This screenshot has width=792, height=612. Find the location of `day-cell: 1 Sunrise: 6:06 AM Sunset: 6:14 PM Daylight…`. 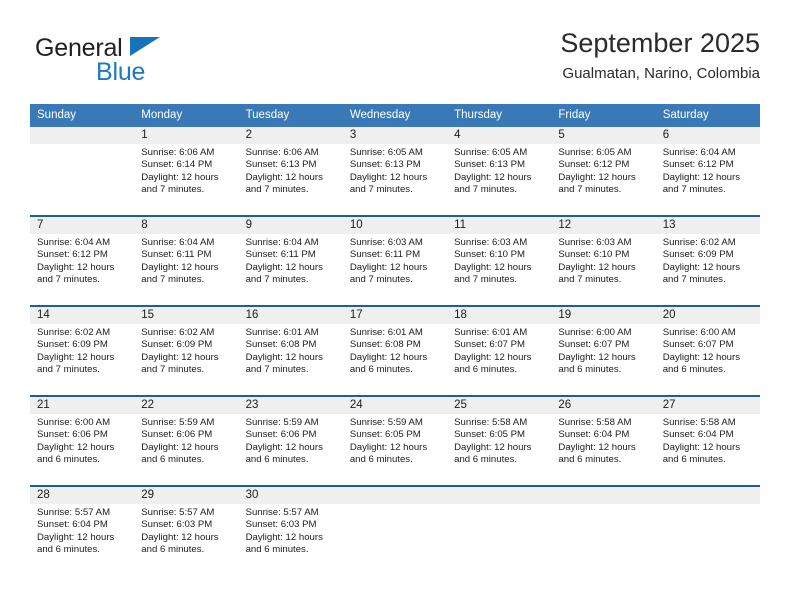

day-cell: 1 Sunrise: 6:06 AM Sunset: 6:14 PM Daylight… is located at coordinates (186, 171).